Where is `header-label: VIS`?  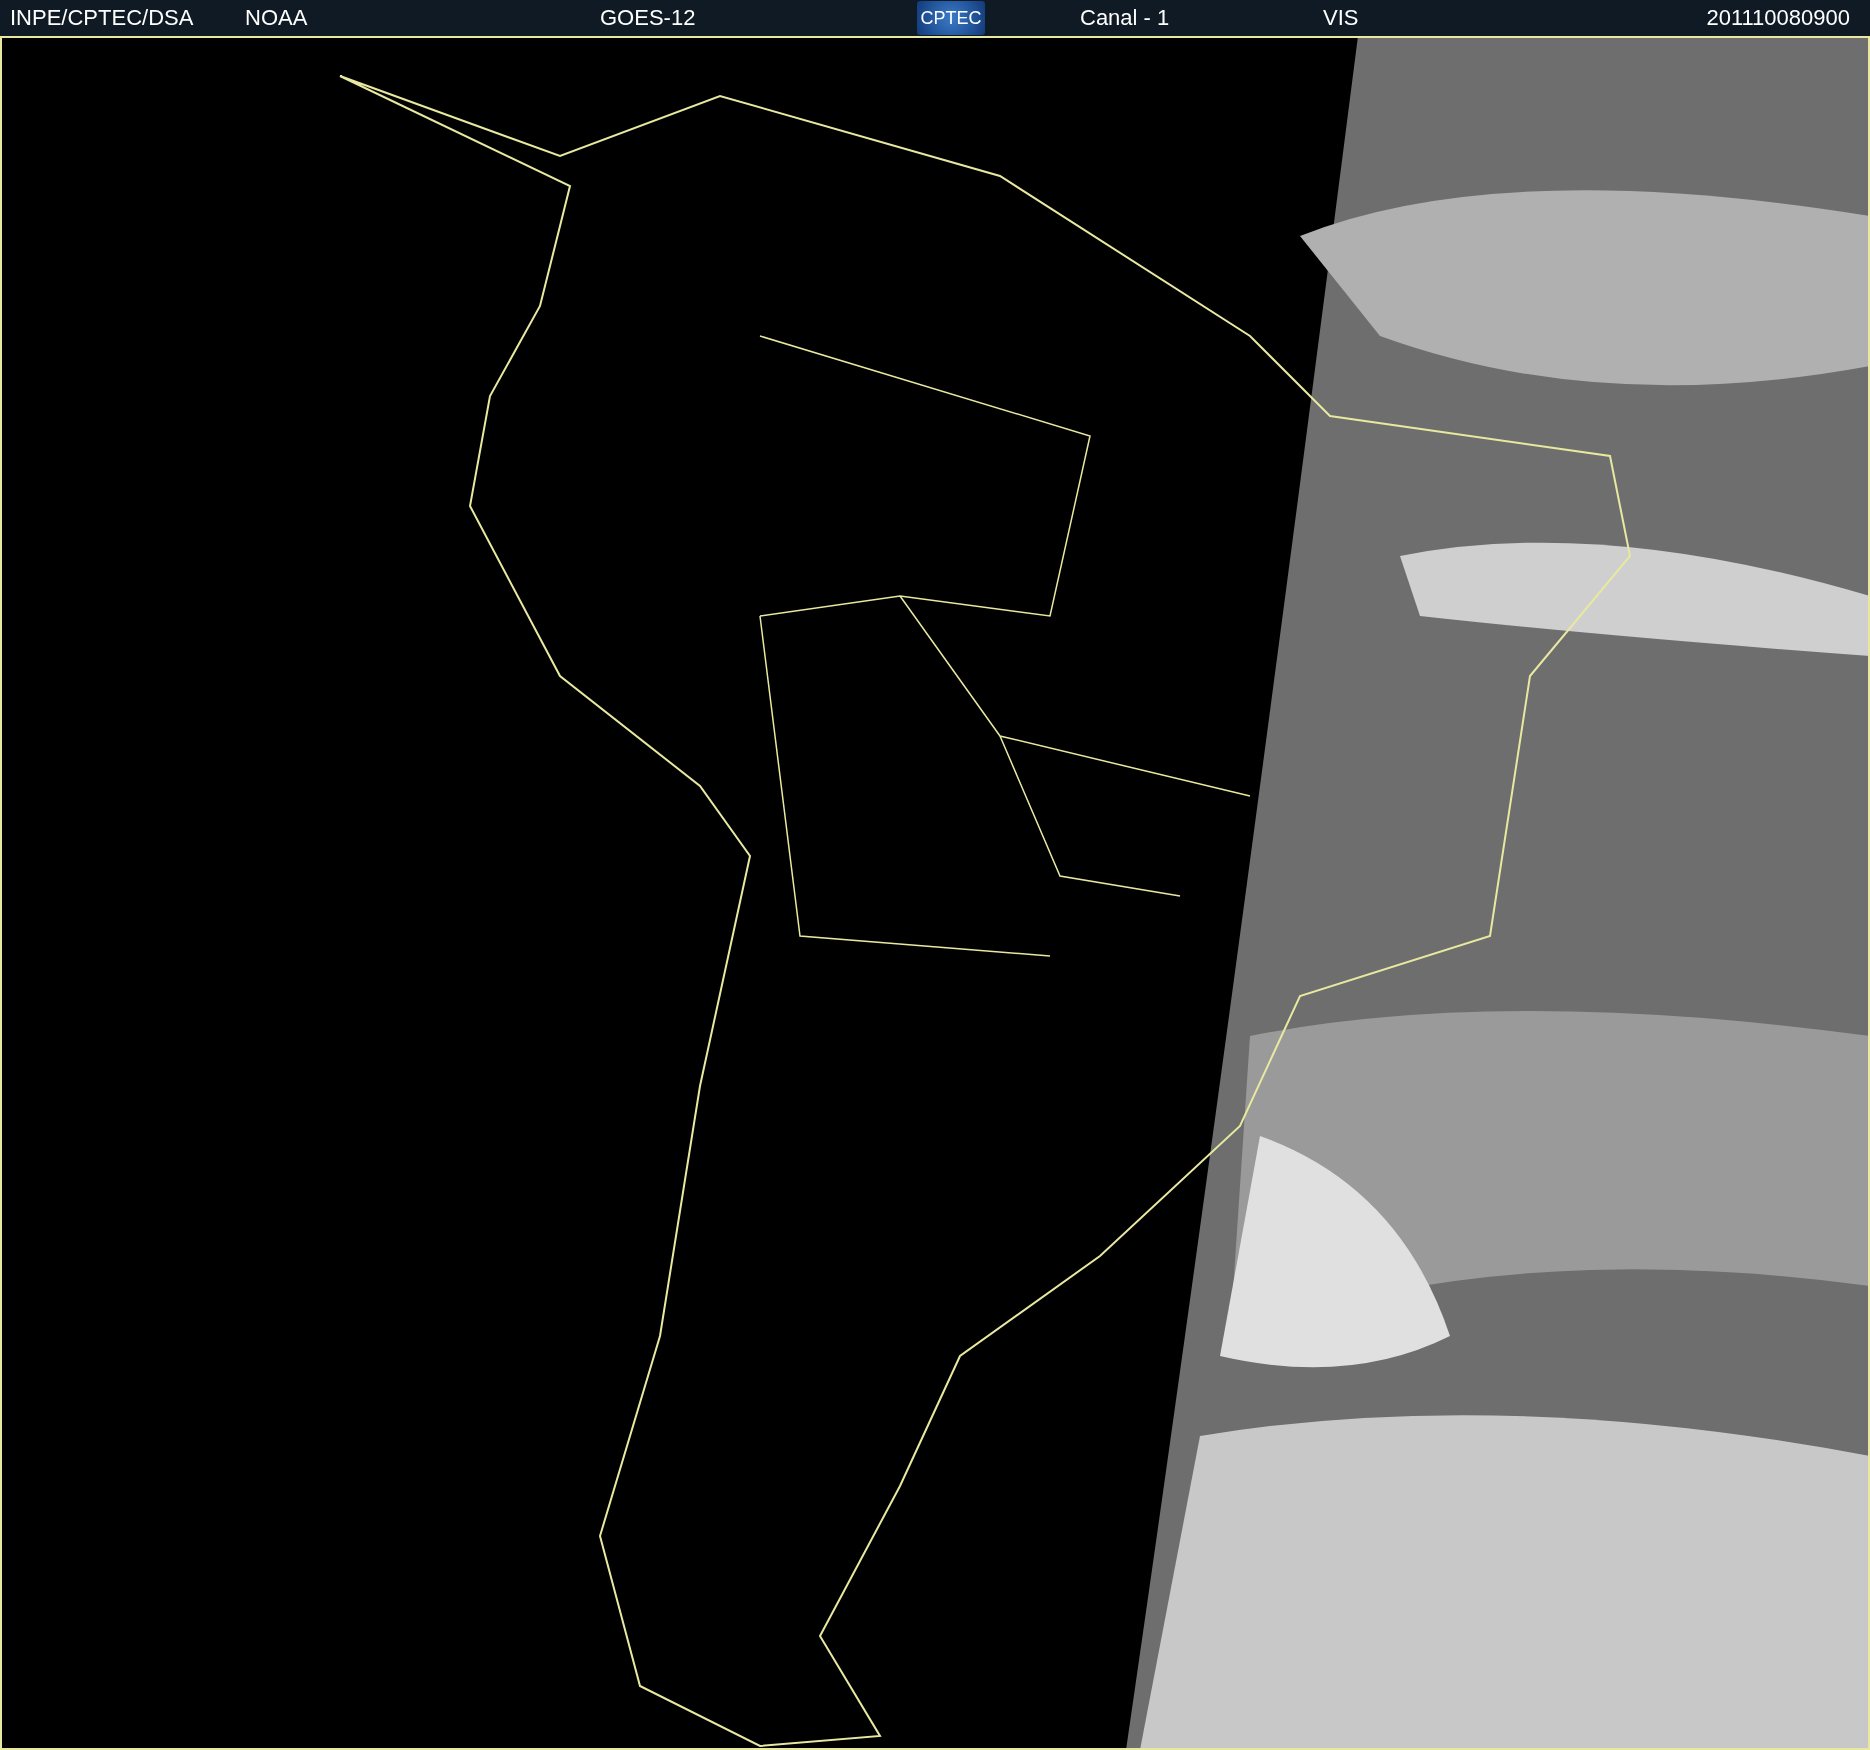
header-label: VIS is located at coordinates (1341, 18).